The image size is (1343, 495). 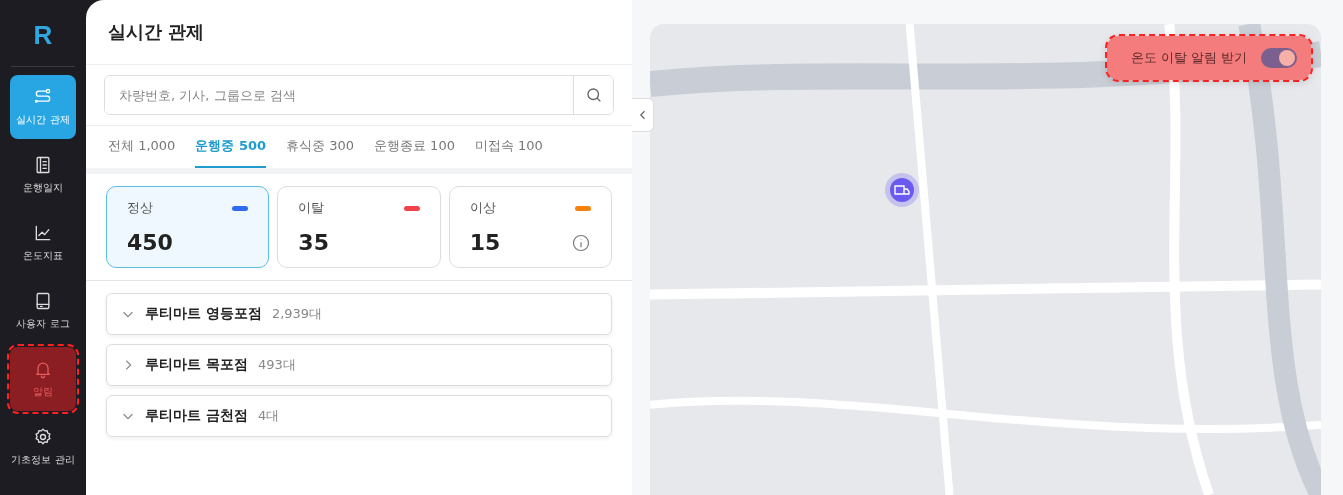 What do you see at coordinates (140, 208) in the screenshot?
I see `status-label: 정상` at bounding box center [140, 208].